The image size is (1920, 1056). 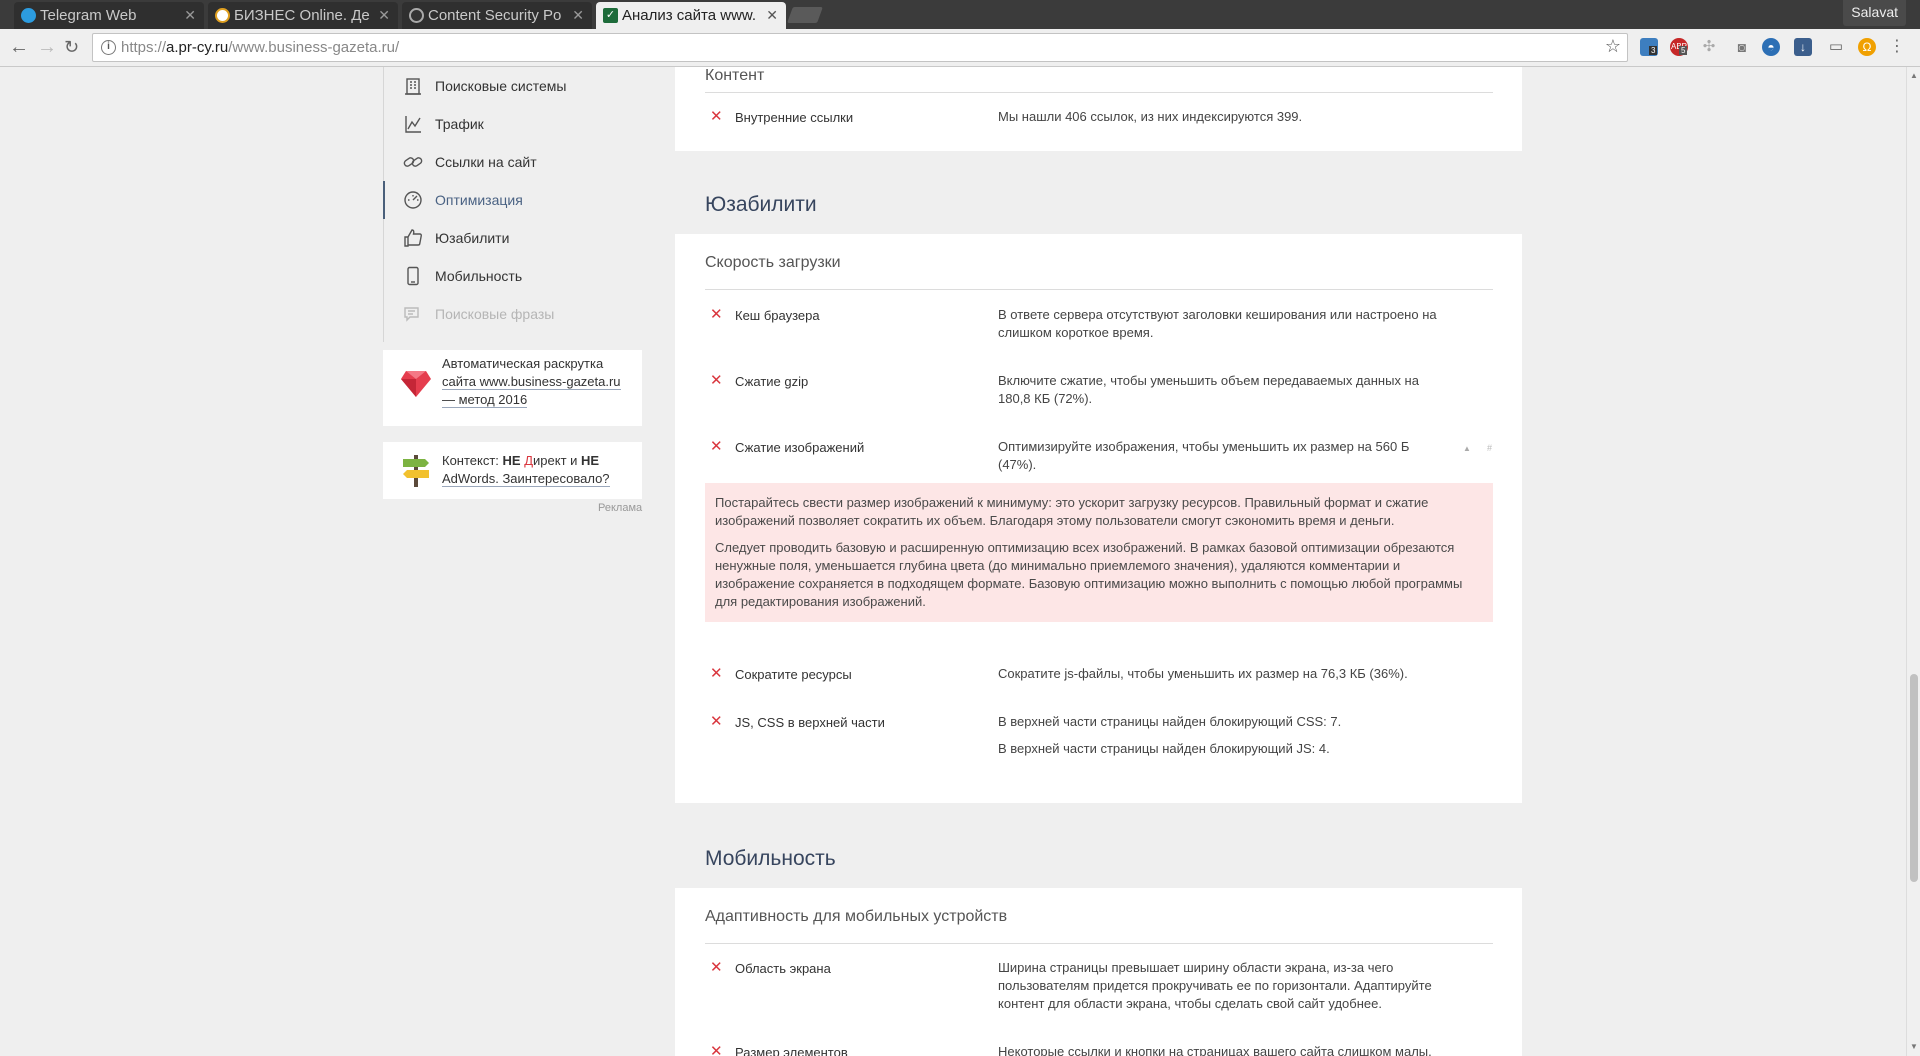 I want to click on anchor-link: #, so click(x=1489, y=448).